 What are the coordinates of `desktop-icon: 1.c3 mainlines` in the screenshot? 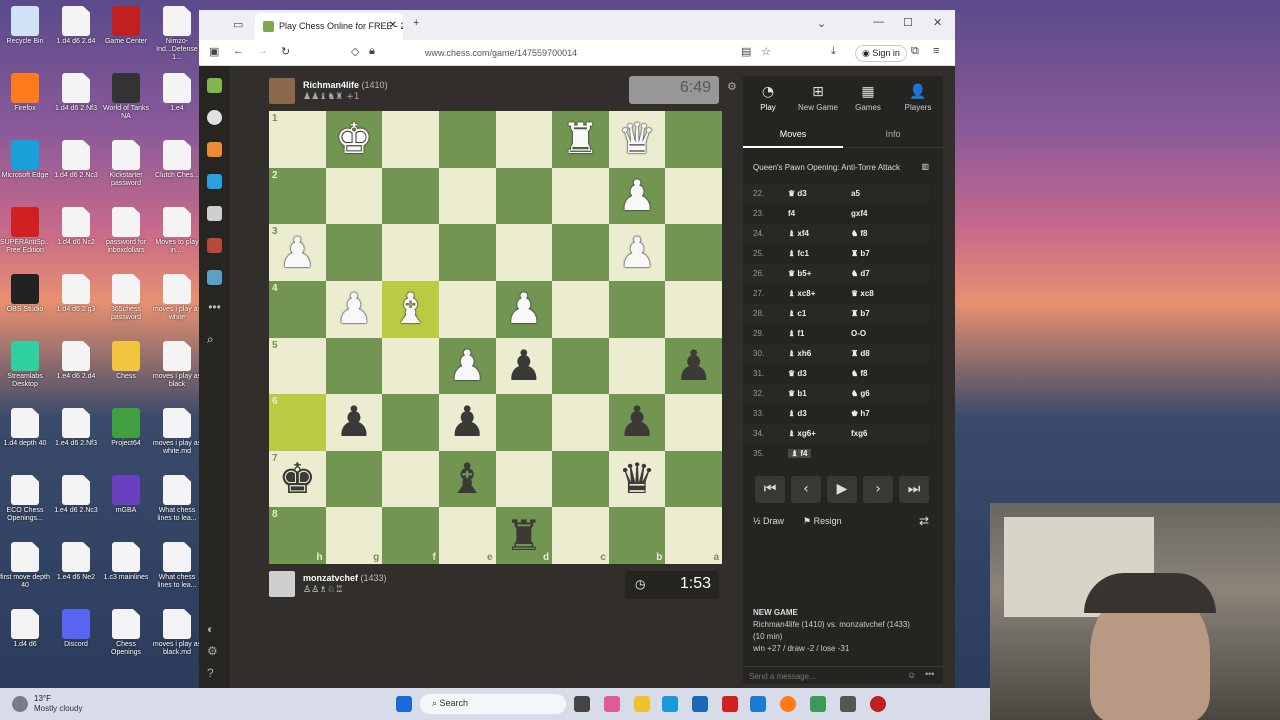 It's located at (126, 573).